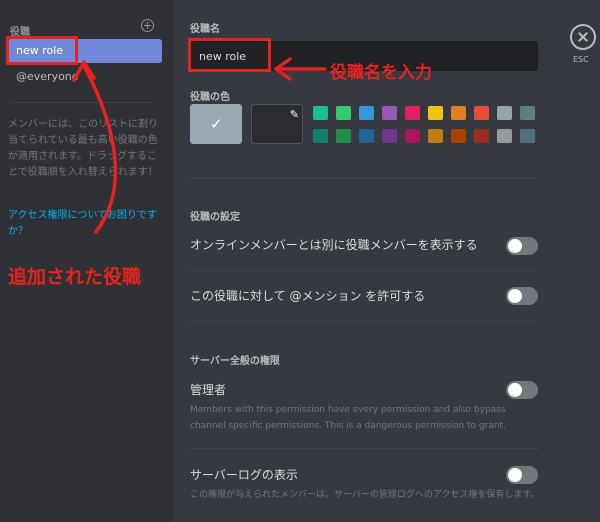 Image resolution: width=600 pixels, height=522 pixels. What do you see at coordinates (229, 55) in the screenshot?
I see `highlight-box-name` at bounding box center [229, 55].